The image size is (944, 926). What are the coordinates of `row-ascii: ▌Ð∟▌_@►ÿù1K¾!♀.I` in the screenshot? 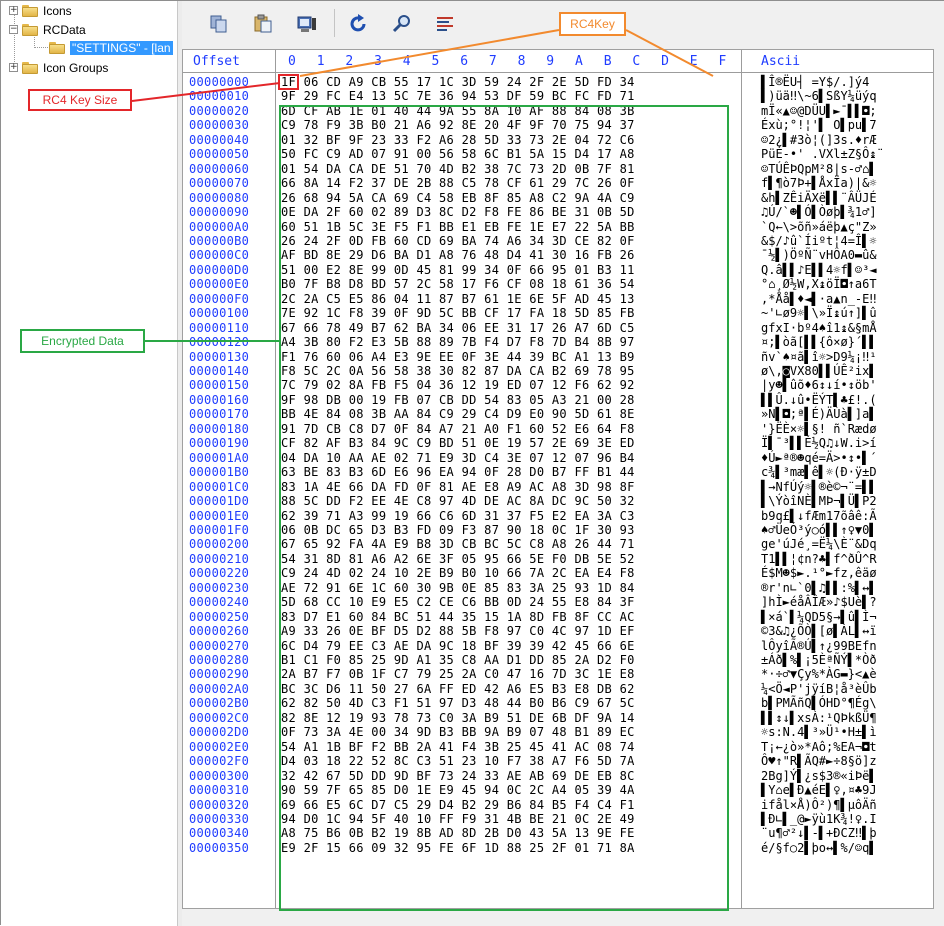 It's located at (819, 819).